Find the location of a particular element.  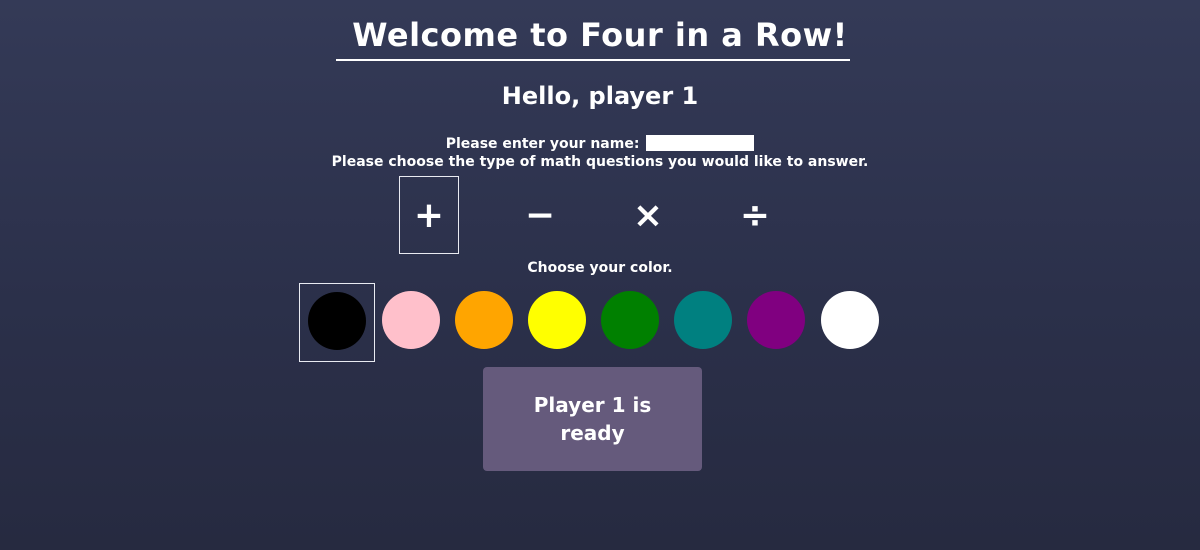

color-swatch-black is located at coordinates (337, 321).